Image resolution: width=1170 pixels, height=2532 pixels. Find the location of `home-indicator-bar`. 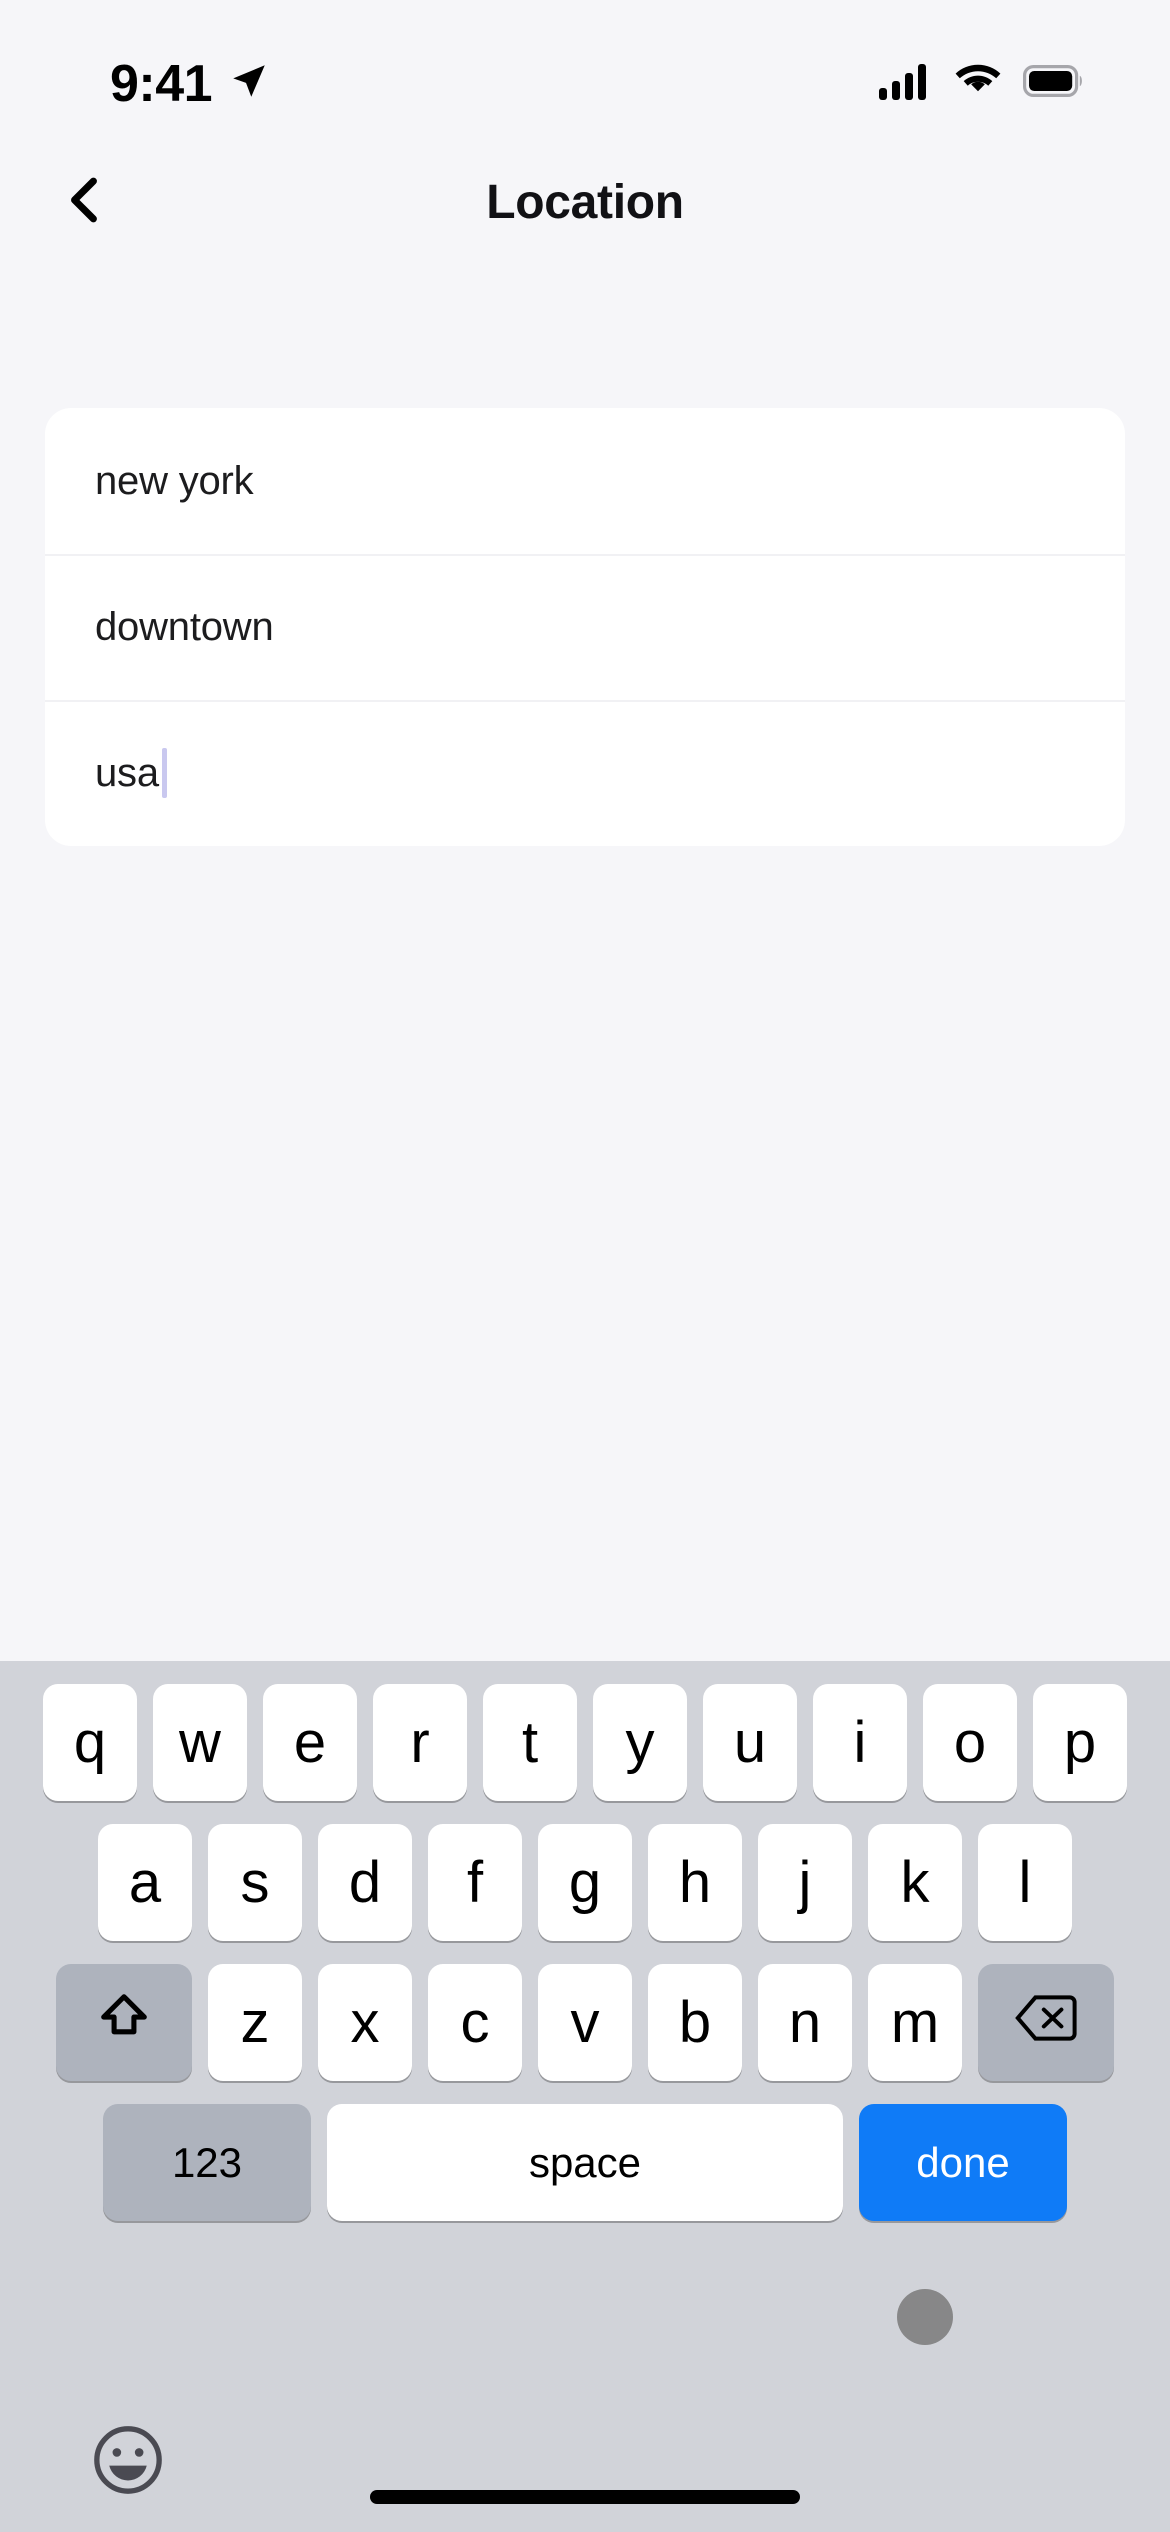

home-indicator-bar is located at coordinates (585, 2497).